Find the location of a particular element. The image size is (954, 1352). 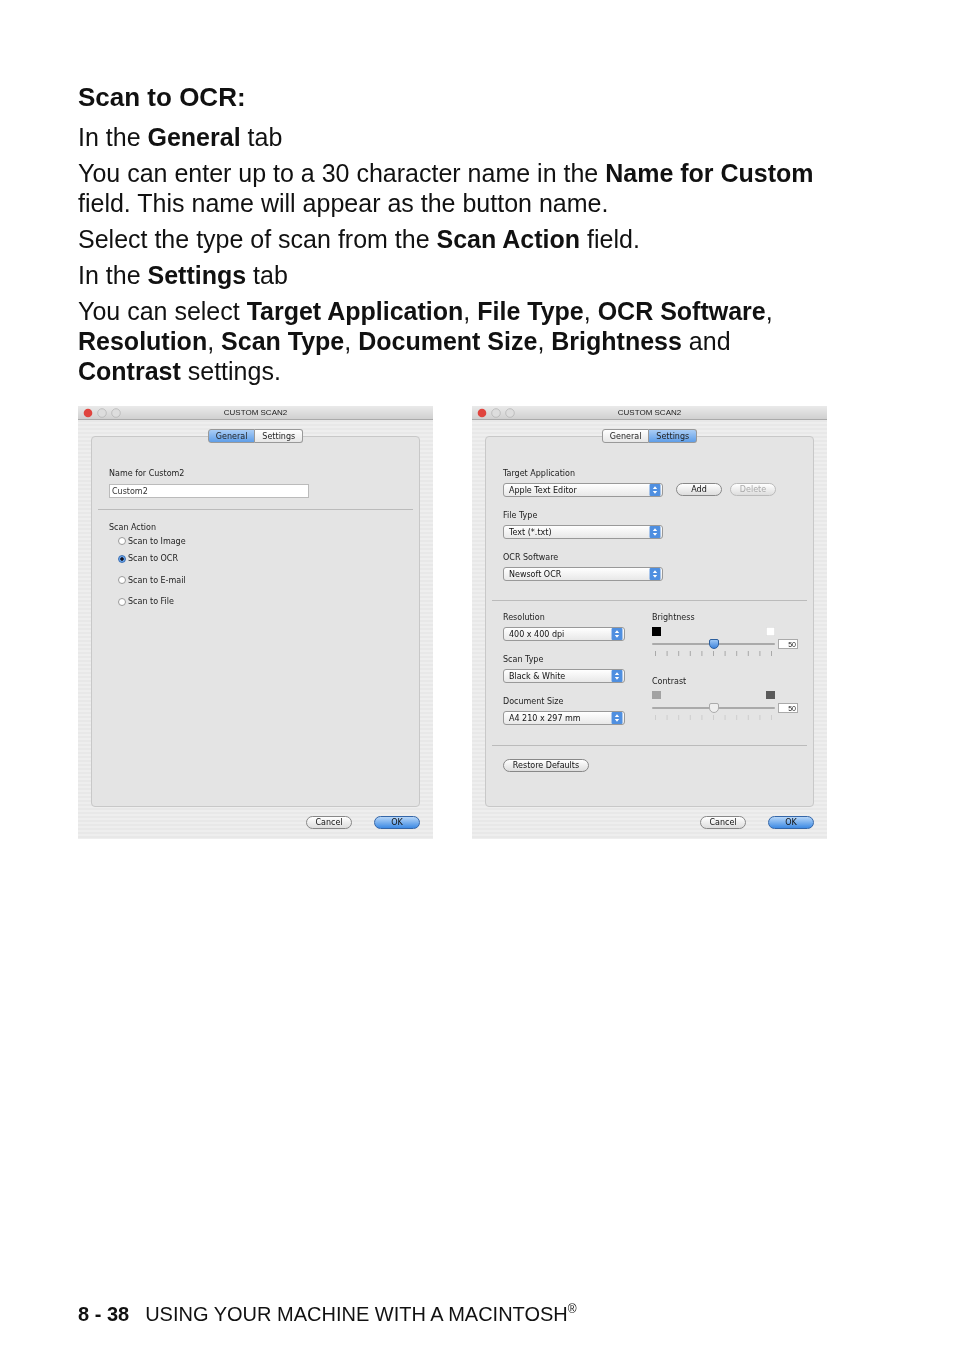

add-button: Add is located at coordinates (699, 489).